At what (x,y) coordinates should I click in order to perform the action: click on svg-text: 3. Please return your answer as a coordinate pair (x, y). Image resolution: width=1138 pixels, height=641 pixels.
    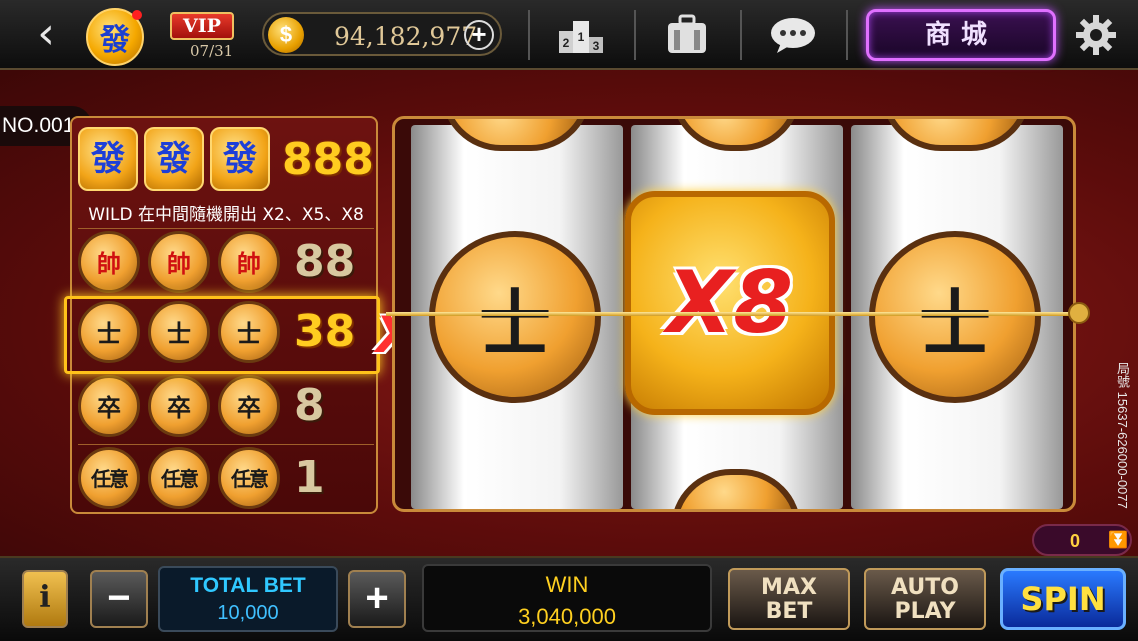
    Looking at the image, I should click on (596, 46).